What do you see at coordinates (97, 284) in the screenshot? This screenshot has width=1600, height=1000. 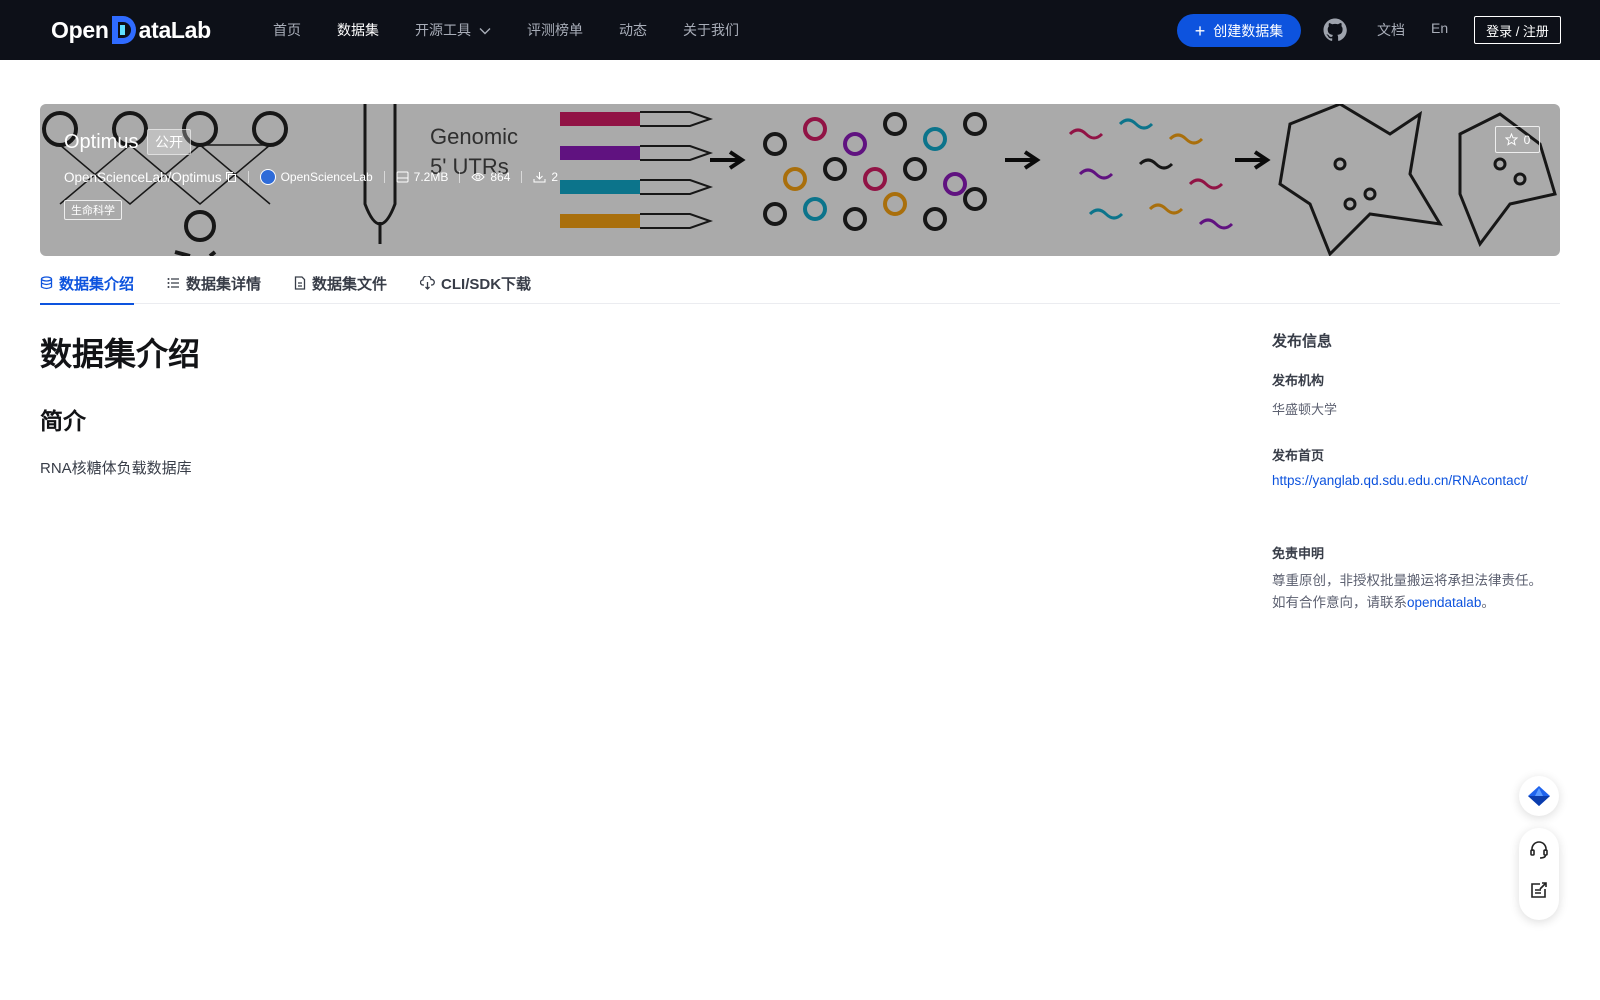 I see `tab-intro-label: 数据集介绍` at bounding box center [97, 284].